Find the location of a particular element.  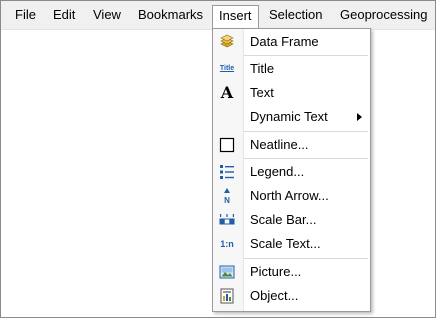

scale-bar-icon is located at coordinates (227, 219).